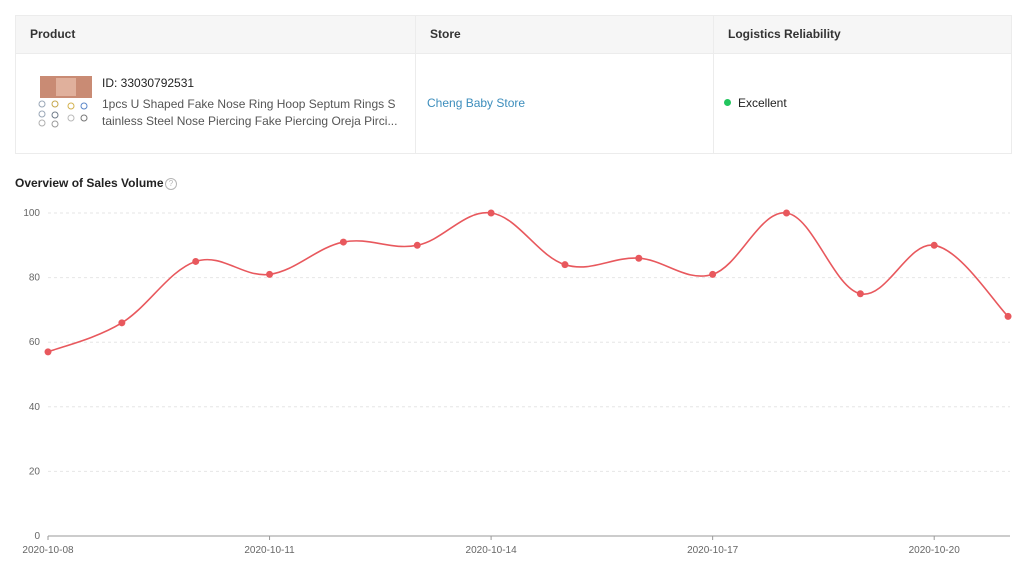 The image size is (1024, 579). Describe the element at coordinates (862, 104) in the screenshot. I see `logistics-cell: Excellent` at that location.